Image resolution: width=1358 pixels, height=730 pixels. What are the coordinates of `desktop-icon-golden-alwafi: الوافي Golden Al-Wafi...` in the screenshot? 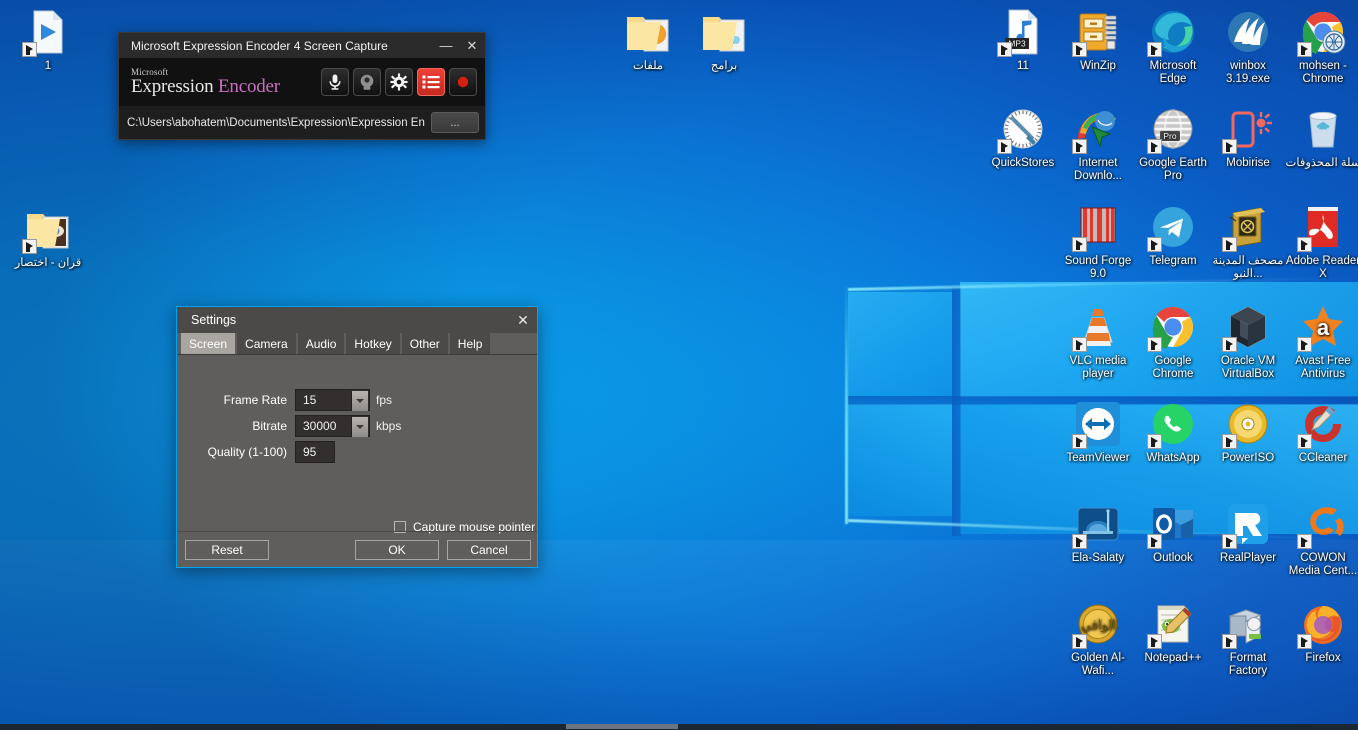 It's located at (1098, 639).